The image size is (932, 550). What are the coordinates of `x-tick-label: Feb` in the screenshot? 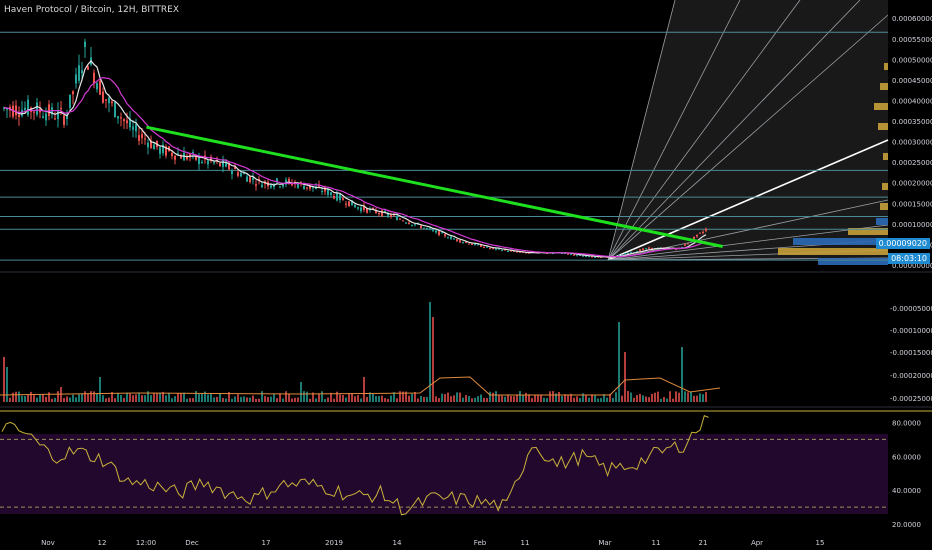 It's located at (480, 543).